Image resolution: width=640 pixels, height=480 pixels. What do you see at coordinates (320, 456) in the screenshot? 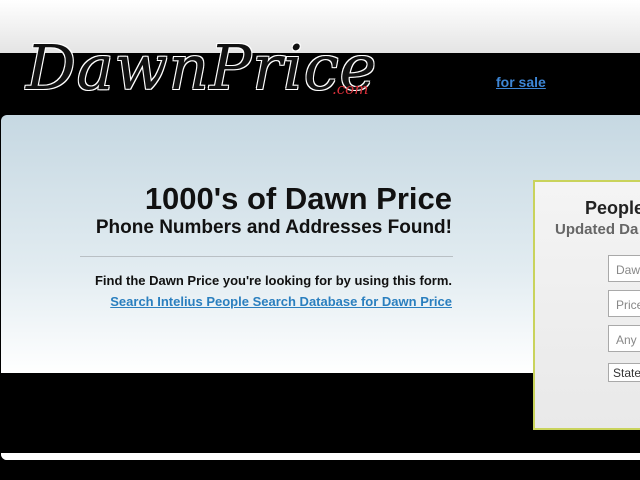
I see `panel-bottom-edge` at bounding box center [320, 456].